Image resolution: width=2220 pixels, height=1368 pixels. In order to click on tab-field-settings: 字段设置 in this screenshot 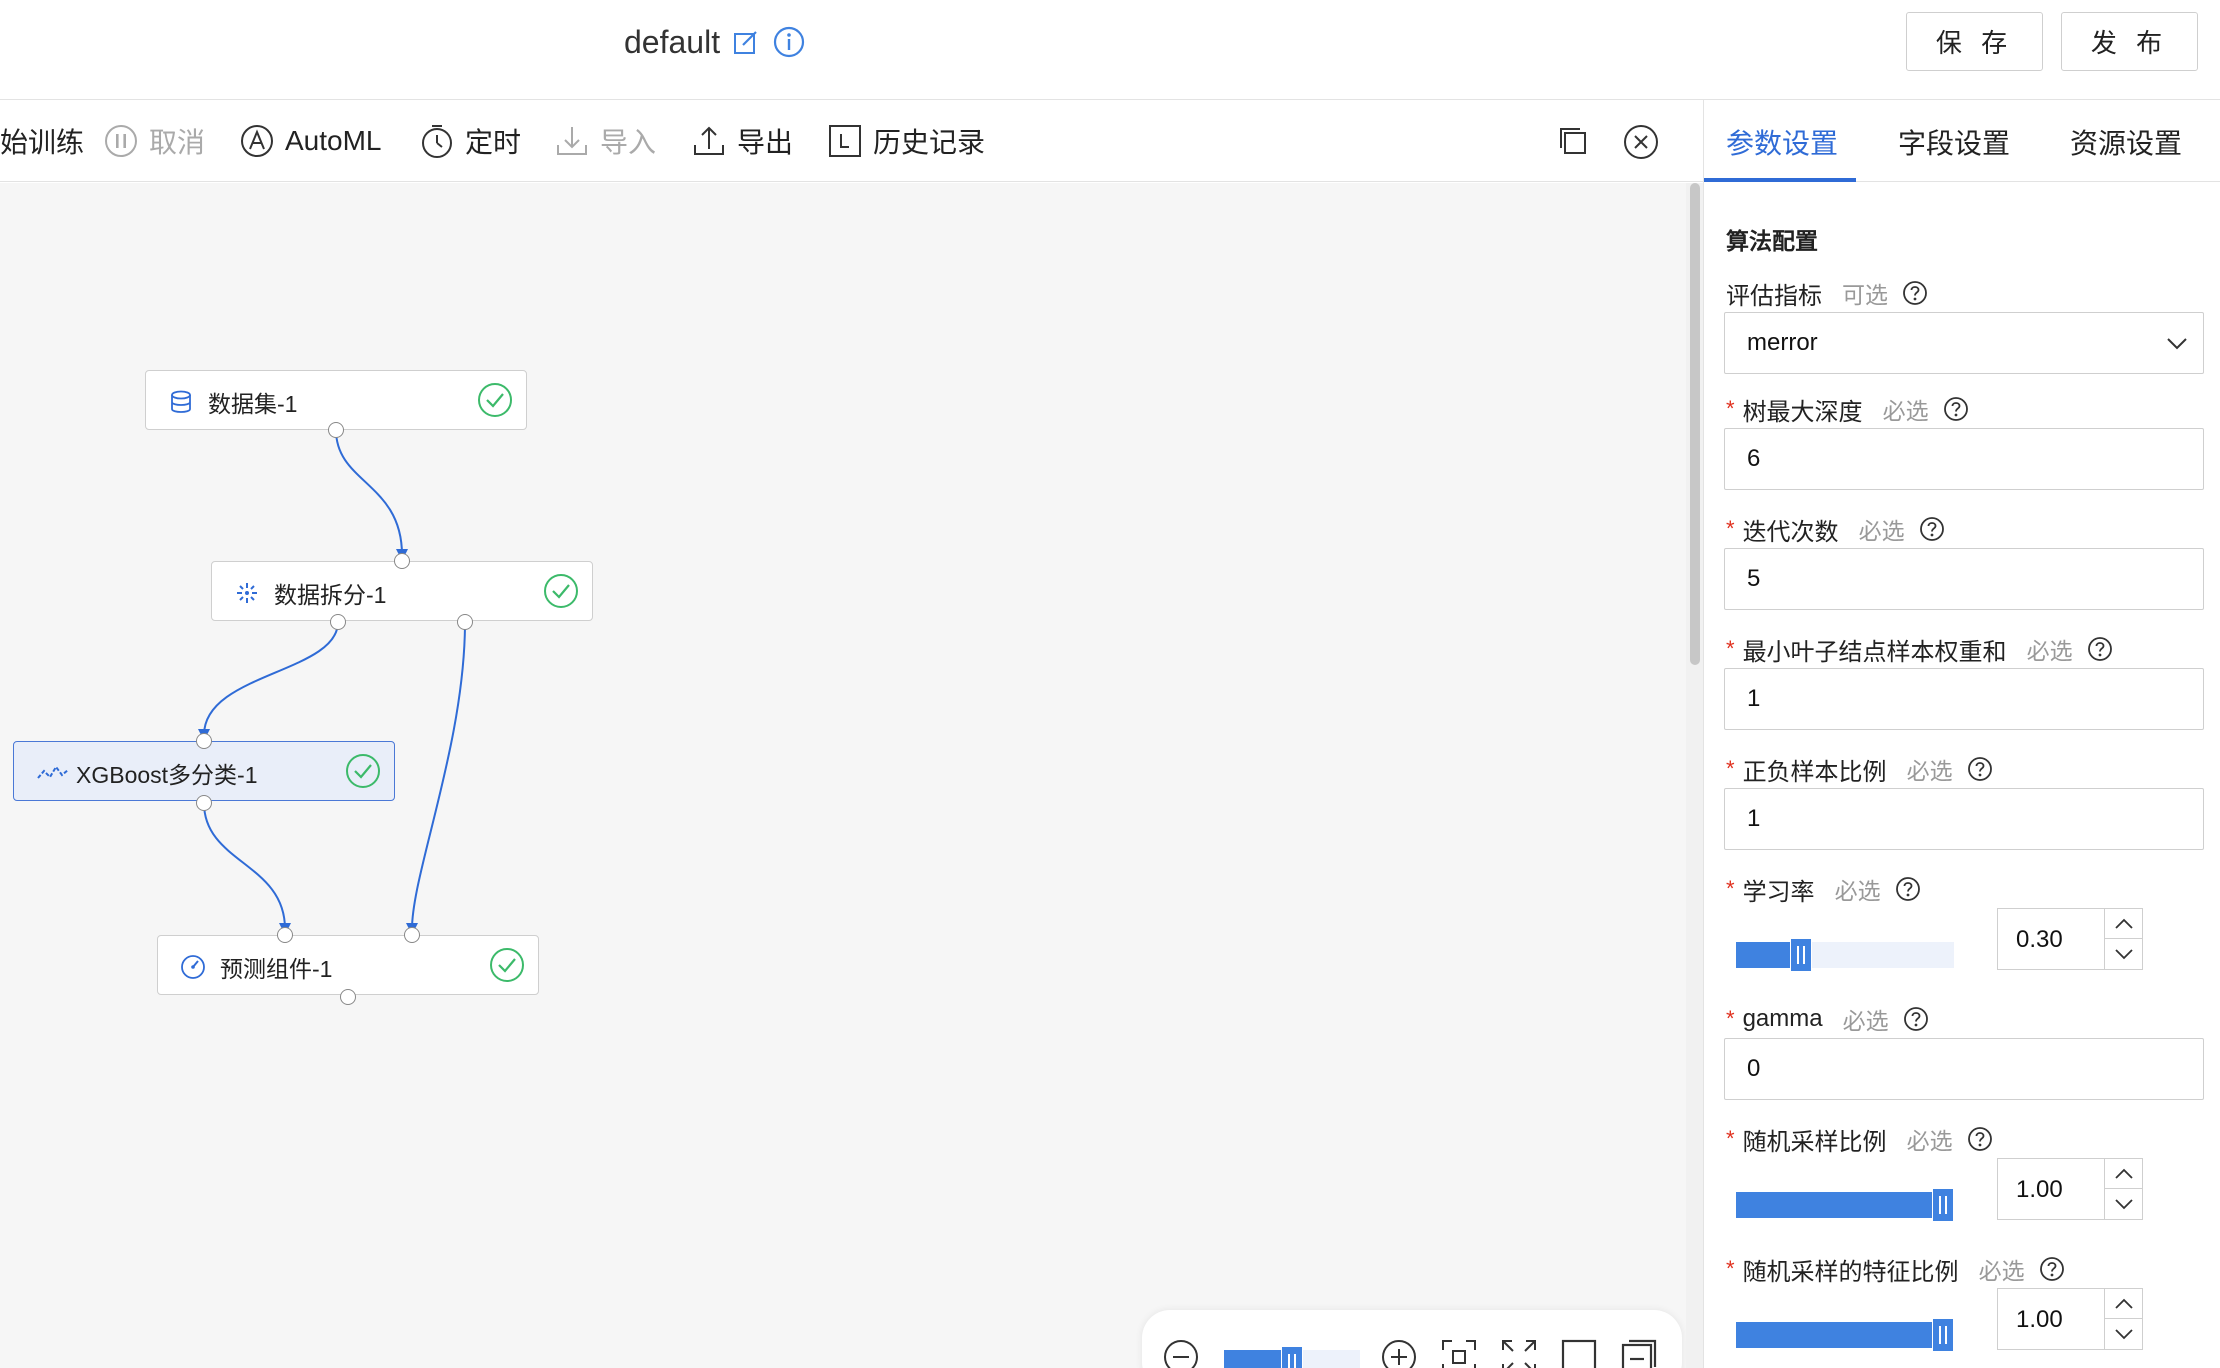, I will do `click(1954, 142)`.